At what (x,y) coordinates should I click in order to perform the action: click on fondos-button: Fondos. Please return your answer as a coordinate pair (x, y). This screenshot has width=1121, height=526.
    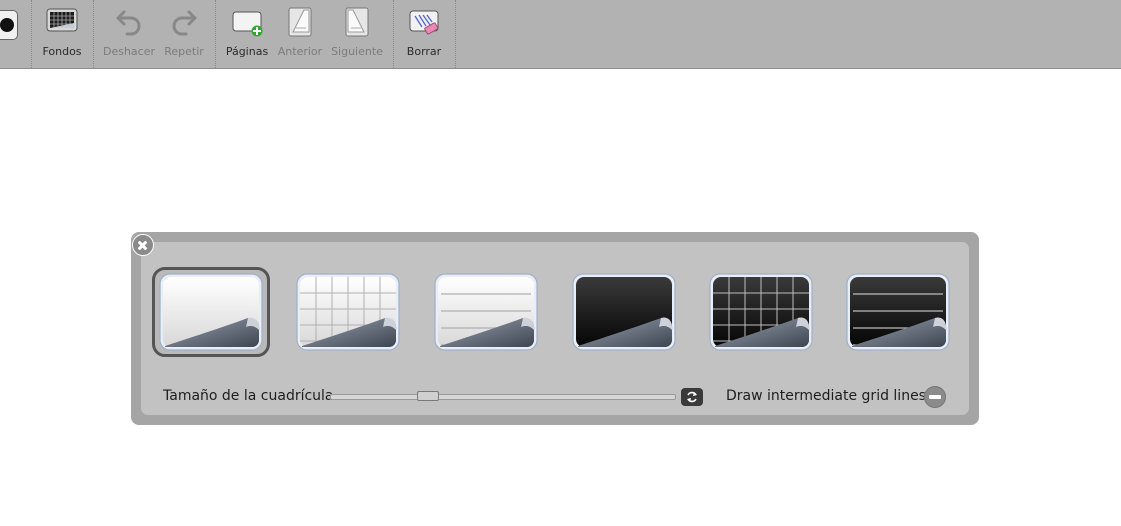
    Looking at the image, I should click on (62, 34).